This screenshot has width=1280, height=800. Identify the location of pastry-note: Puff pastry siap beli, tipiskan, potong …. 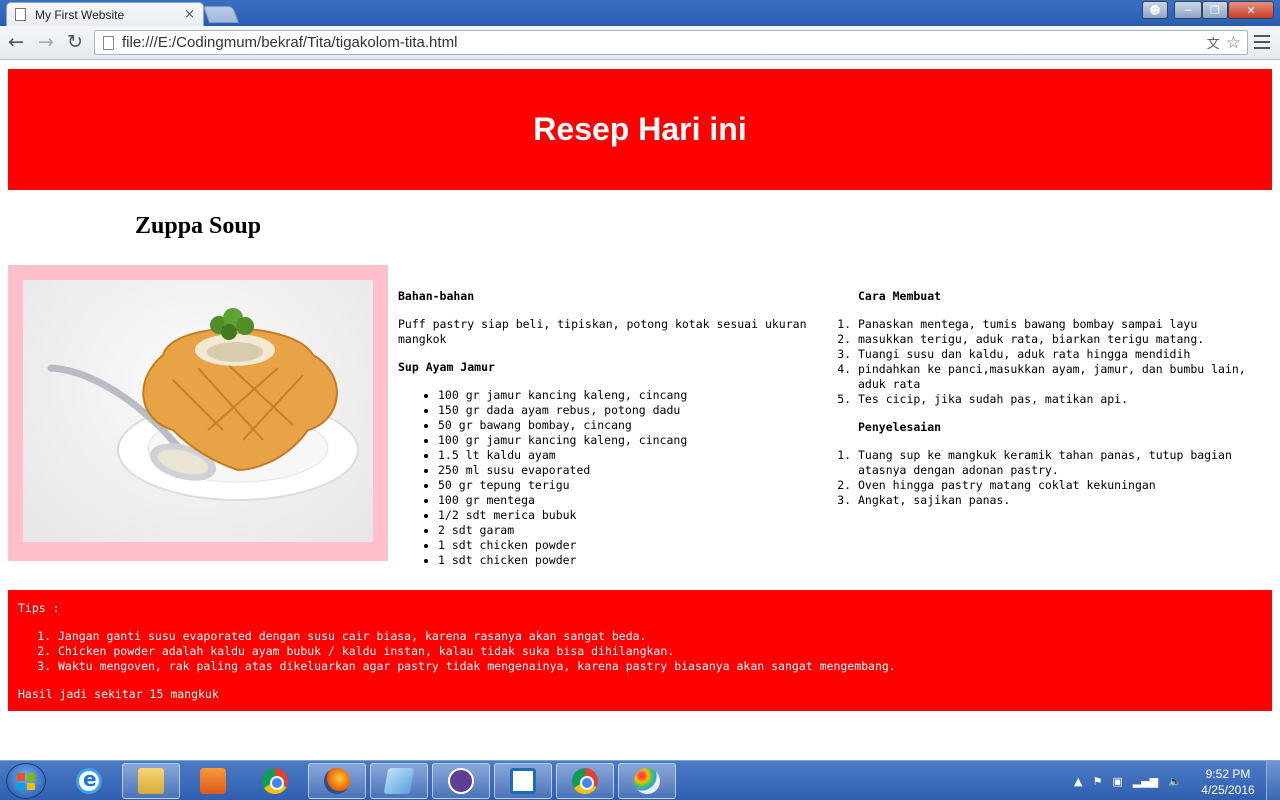
(602, 331).